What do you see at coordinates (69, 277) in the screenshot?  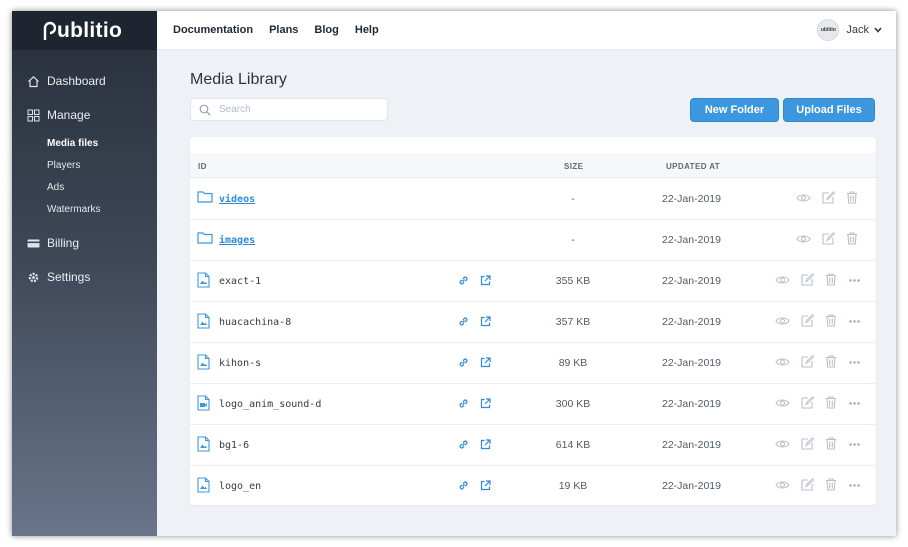 I see `sidebar-item-label: Settings` at bounding box center [69, 277].